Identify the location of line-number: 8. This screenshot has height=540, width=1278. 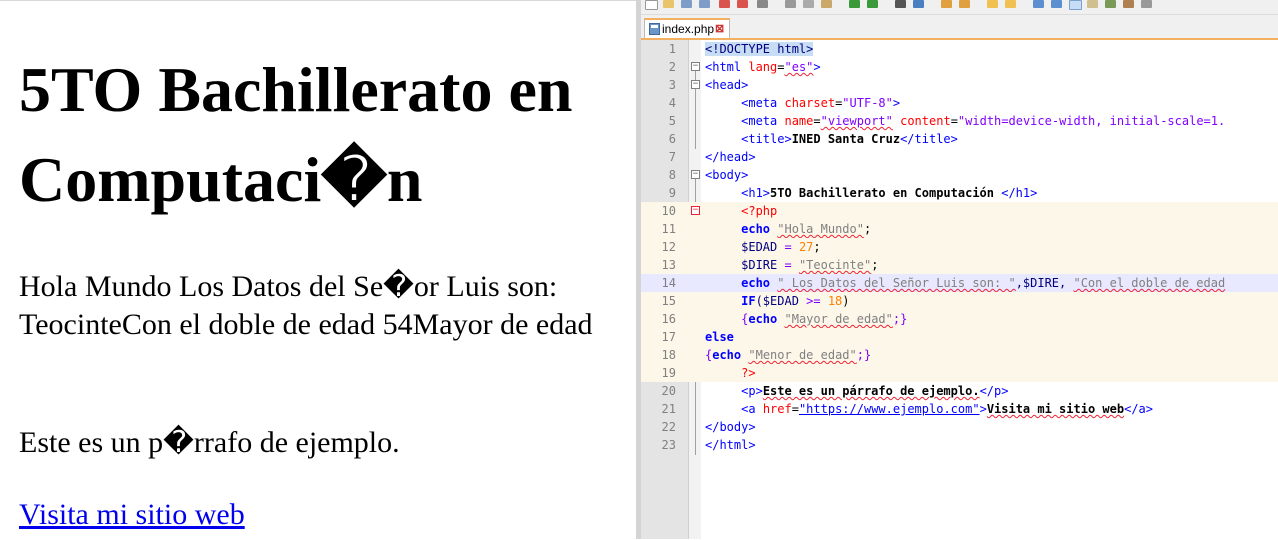
(672, 175).